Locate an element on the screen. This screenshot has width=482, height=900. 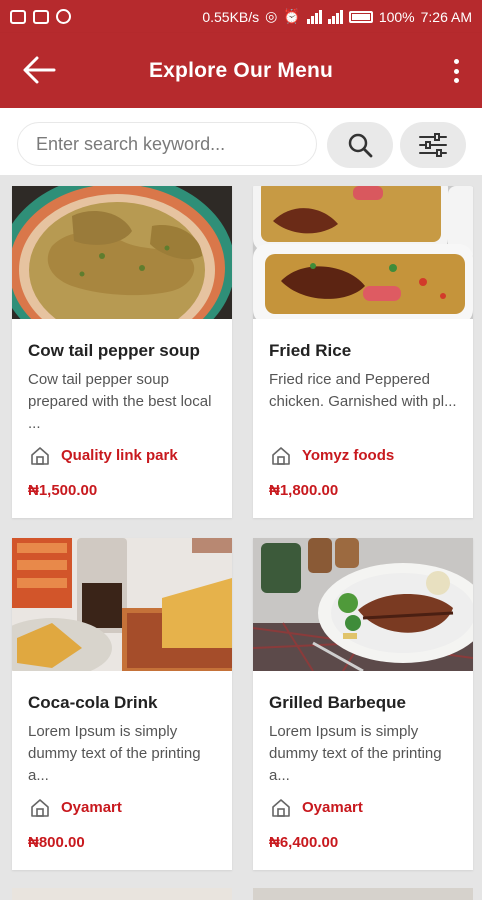
battery-icon is located at coordinates (360, 16).